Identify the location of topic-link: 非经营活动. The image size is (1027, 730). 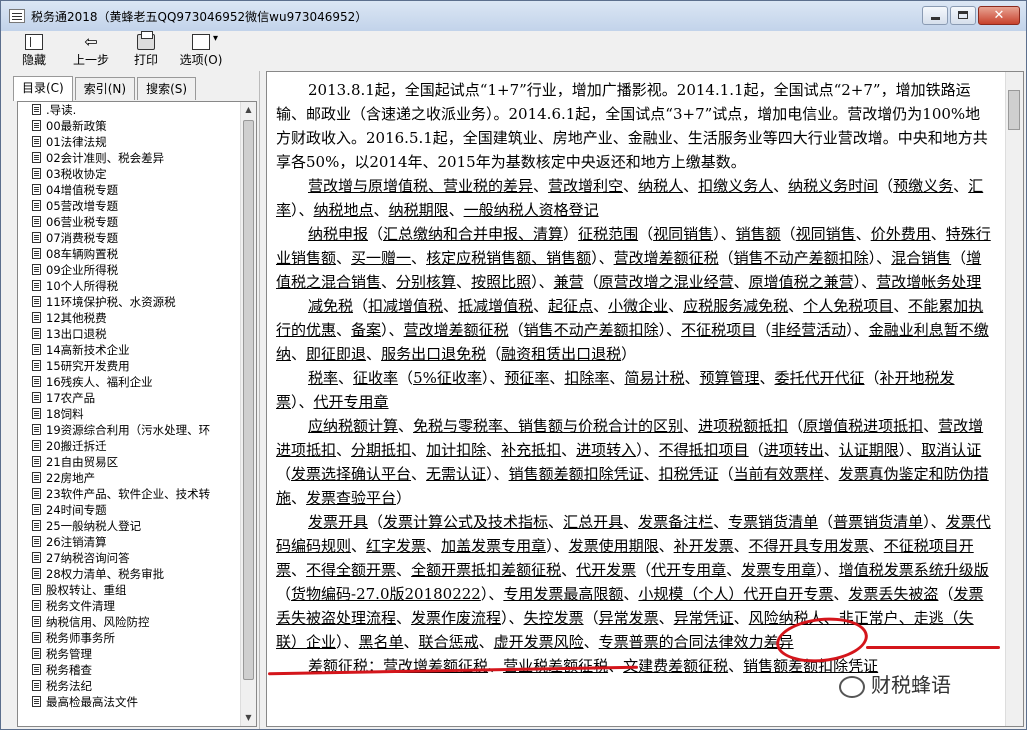
(808, 330).